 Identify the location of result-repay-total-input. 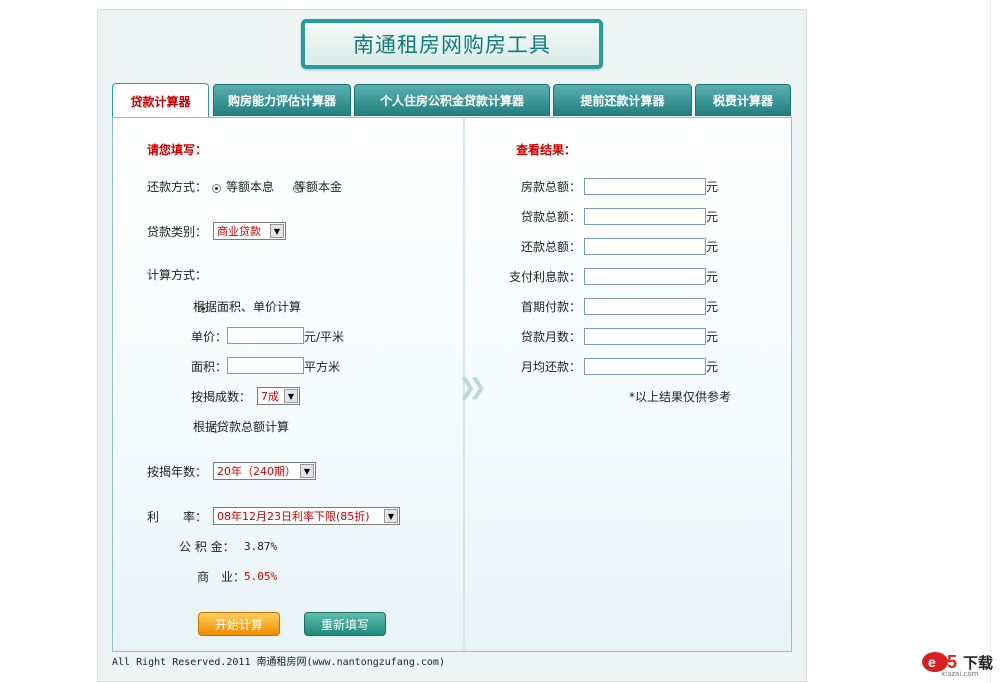
(645, 246).